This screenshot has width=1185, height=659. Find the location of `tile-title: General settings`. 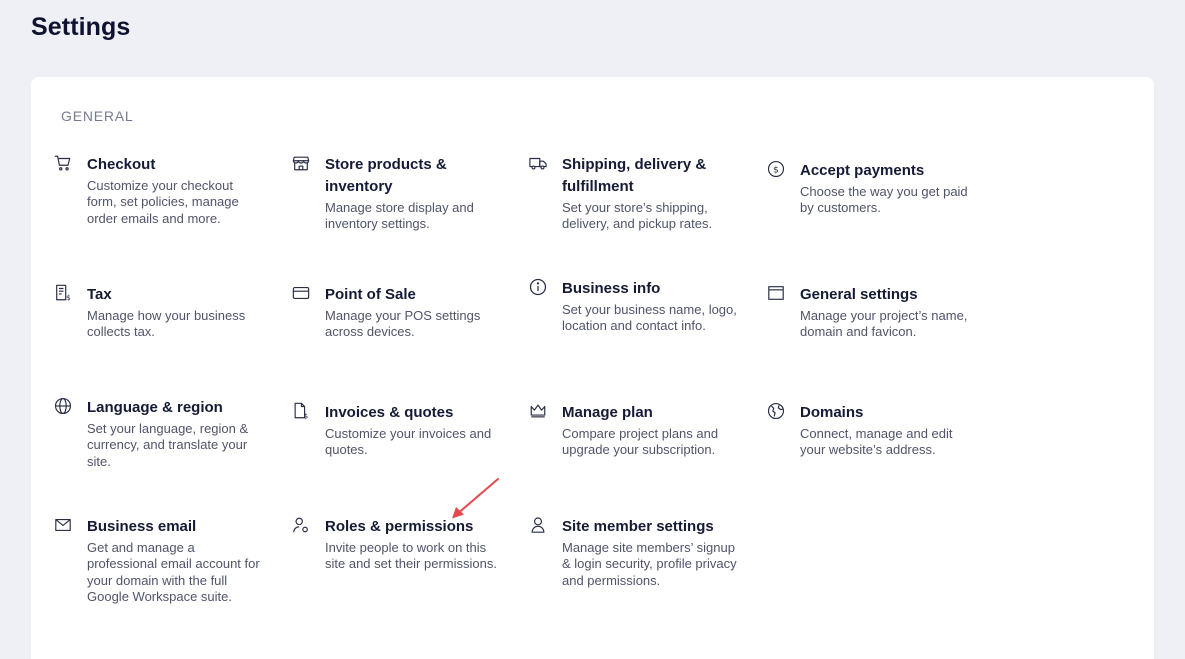

tile-title: General settings is located at coordinates (859, 294).